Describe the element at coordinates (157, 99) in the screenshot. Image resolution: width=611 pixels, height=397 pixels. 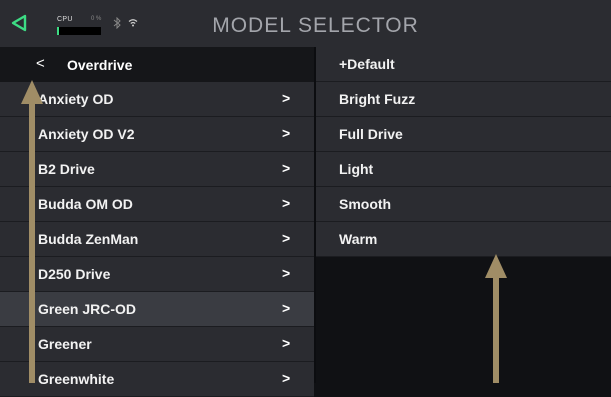
I see `model-list-item: Anxiety OD >` at that location.